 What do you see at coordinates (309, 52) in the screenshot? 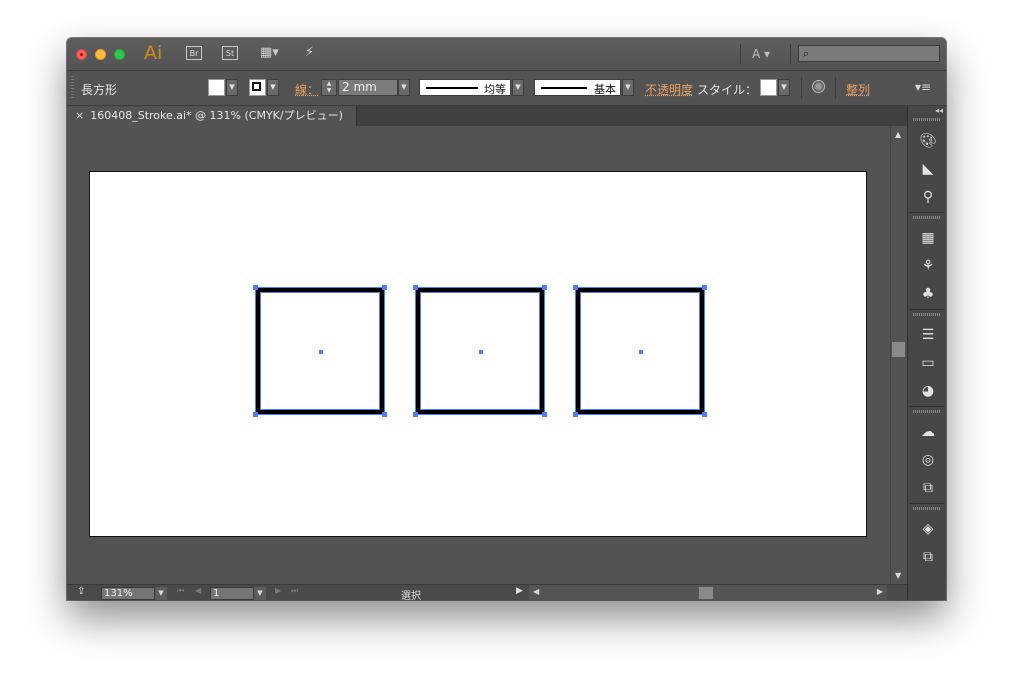
I see `gpu-performance-icon: ⚡` at bounding box center [309, 52].